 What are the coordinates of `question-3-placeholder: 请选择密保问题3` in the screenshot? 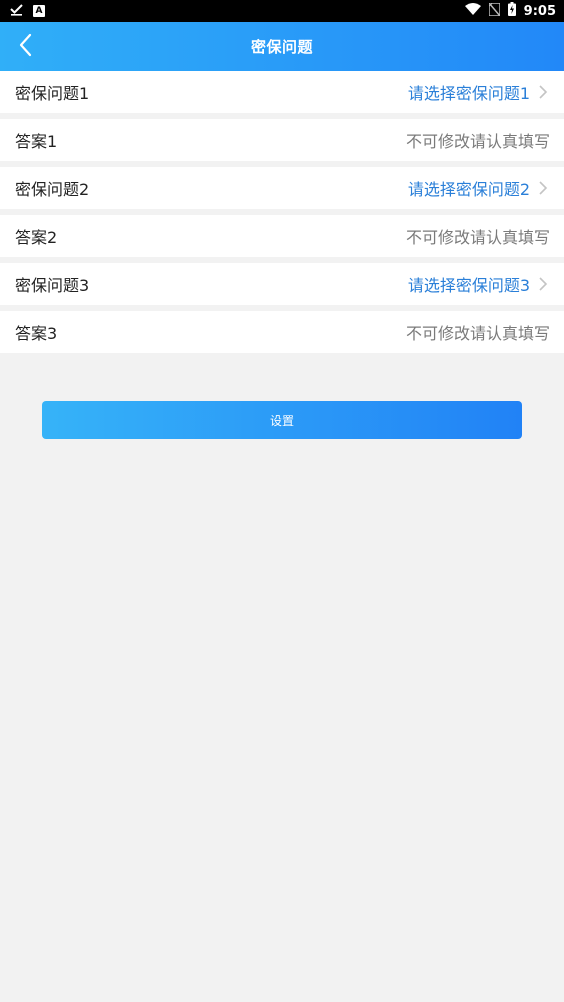 It's located at (468, 285).